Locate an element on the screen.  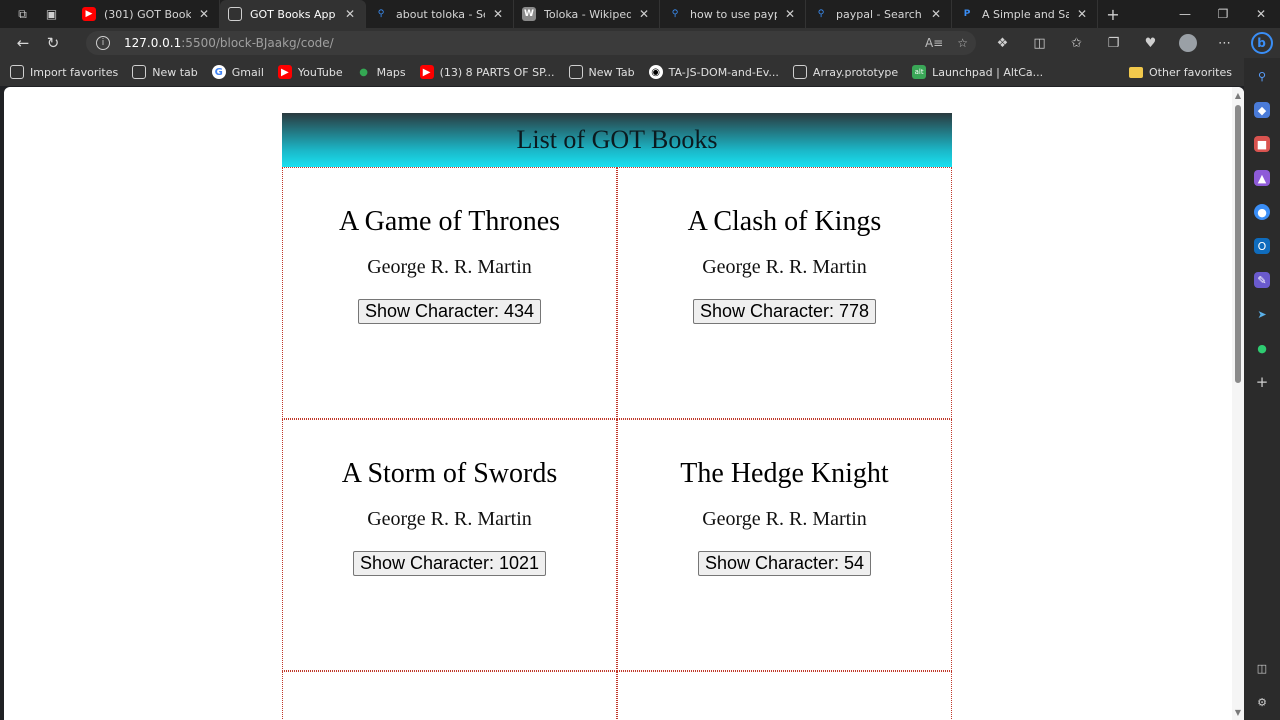
microsoft365-icon: ● is located at coordinates (1262, 212).